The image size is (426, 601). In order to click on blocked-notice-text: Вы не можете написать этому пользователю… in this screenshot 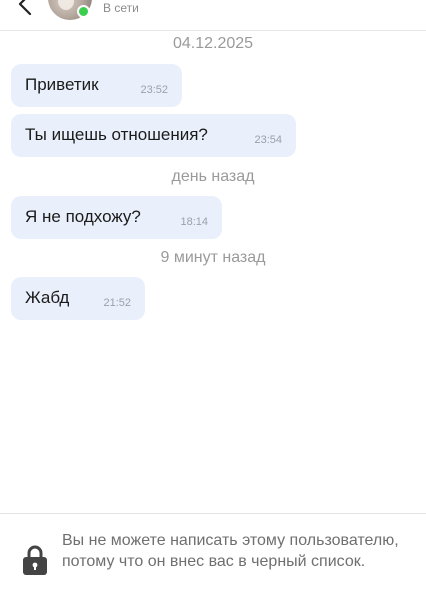, I will do `click(230, 551)`.